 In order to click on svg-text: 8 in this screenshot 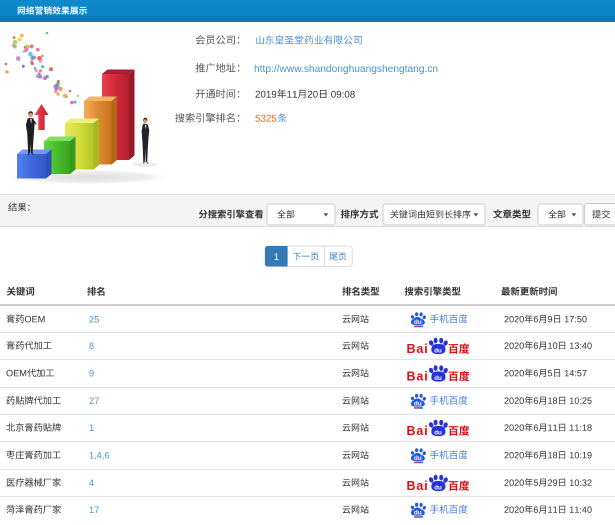, I will do `click(91, 346)`.